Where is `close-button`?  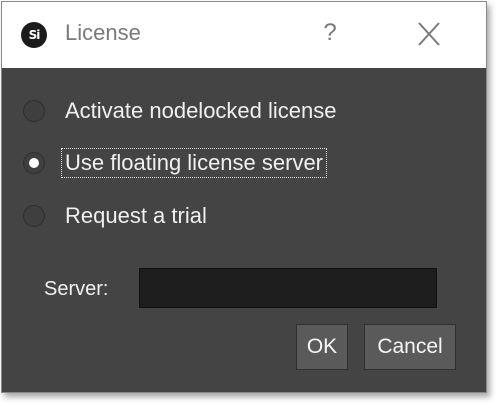 close-button is located at coordinates (429, 35).